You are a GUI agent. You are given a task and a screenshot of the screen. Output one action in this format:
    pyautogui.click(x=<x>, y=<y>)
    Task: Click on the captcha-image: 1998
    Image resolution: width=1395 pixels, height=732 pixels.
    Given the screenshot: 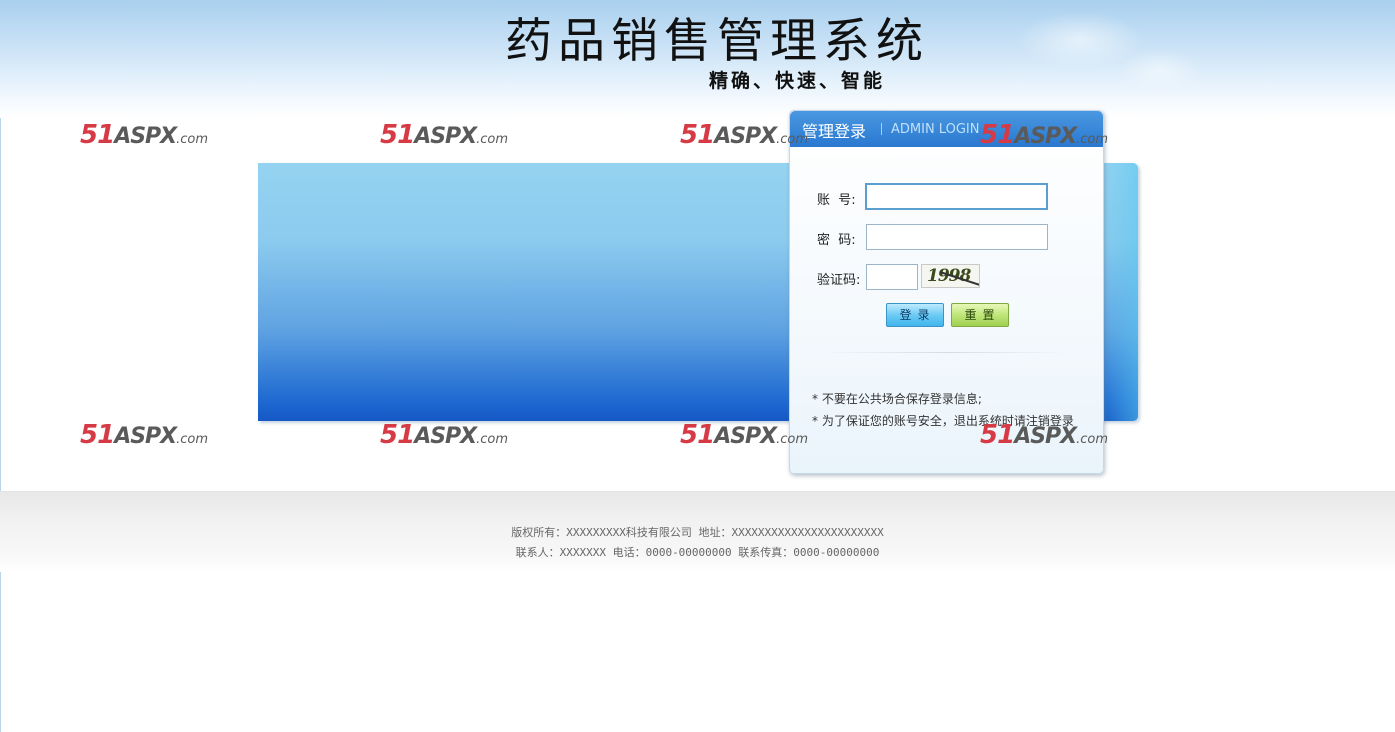 What is the action you would take?
    pyautogui.click(x=950, y=276)
    